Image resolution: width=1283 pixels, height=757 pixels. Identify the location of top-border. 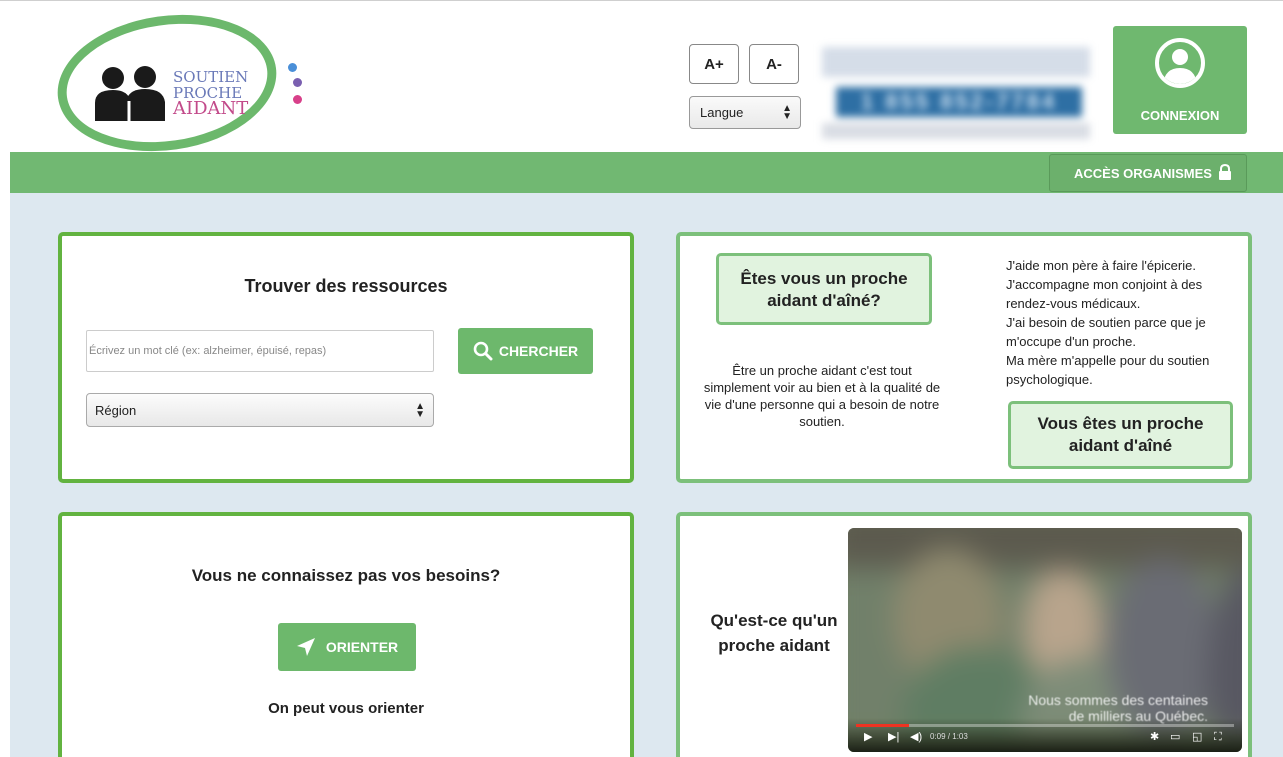
(641, 2).